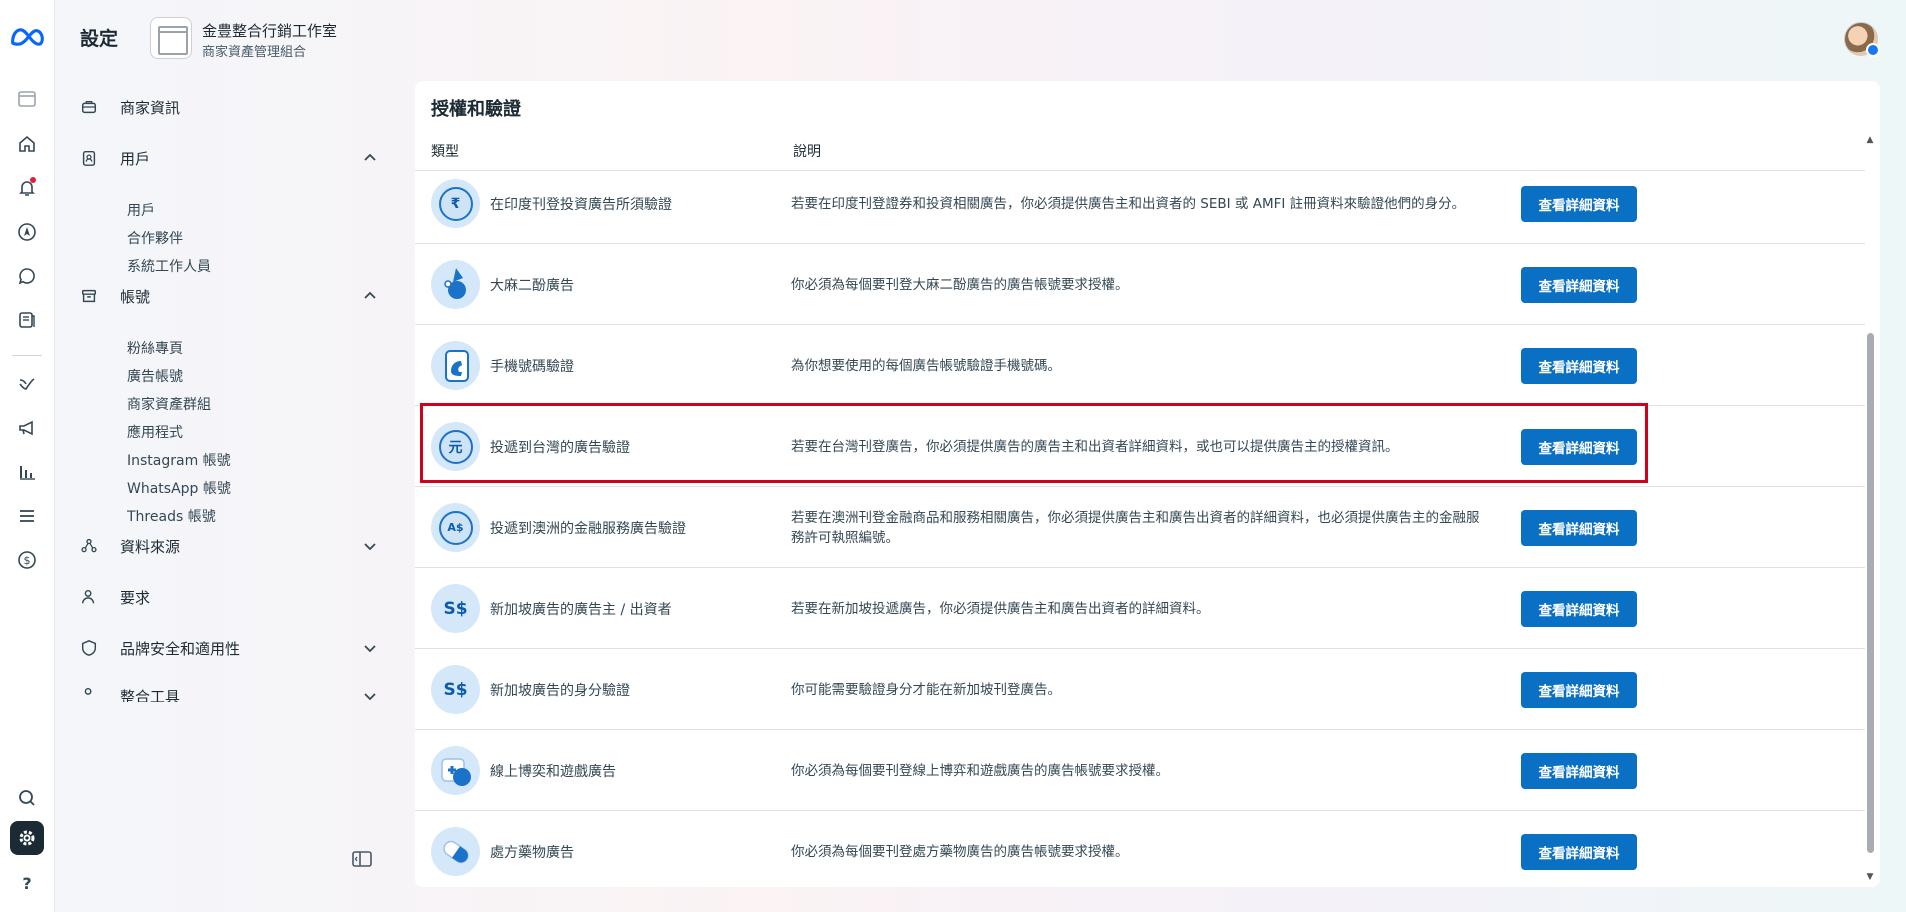 This screenshot has width=1906, height=912. What do you see at coordinates (180, 648) in the screenshot?
I see `sidebar-section-label: 品牌安全和適用性` at bounding box center [180, 648].